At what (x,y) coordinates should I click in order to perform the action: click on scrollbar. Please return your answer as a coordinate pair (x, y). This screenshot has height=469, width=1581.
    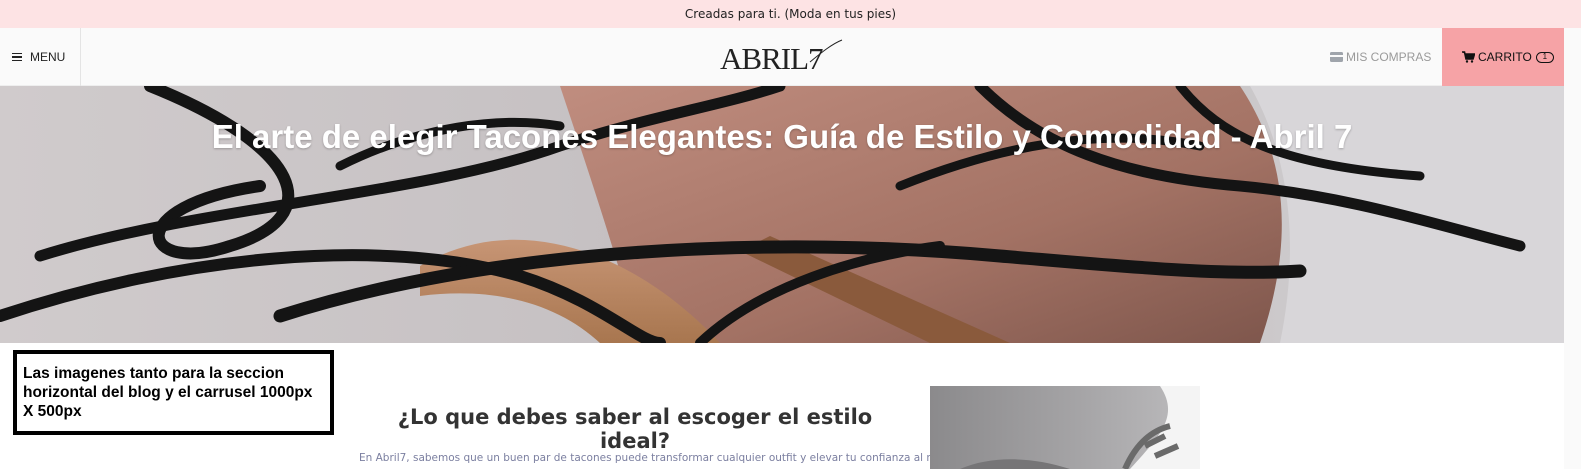
    Looking at the image, I should click on (1572, 248).